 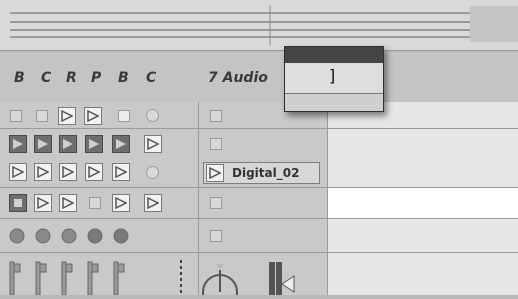 What do you see at coordinates (96, 78) in the screenshot?
I see `header-col-p: P` at bounding box center [96, 78].